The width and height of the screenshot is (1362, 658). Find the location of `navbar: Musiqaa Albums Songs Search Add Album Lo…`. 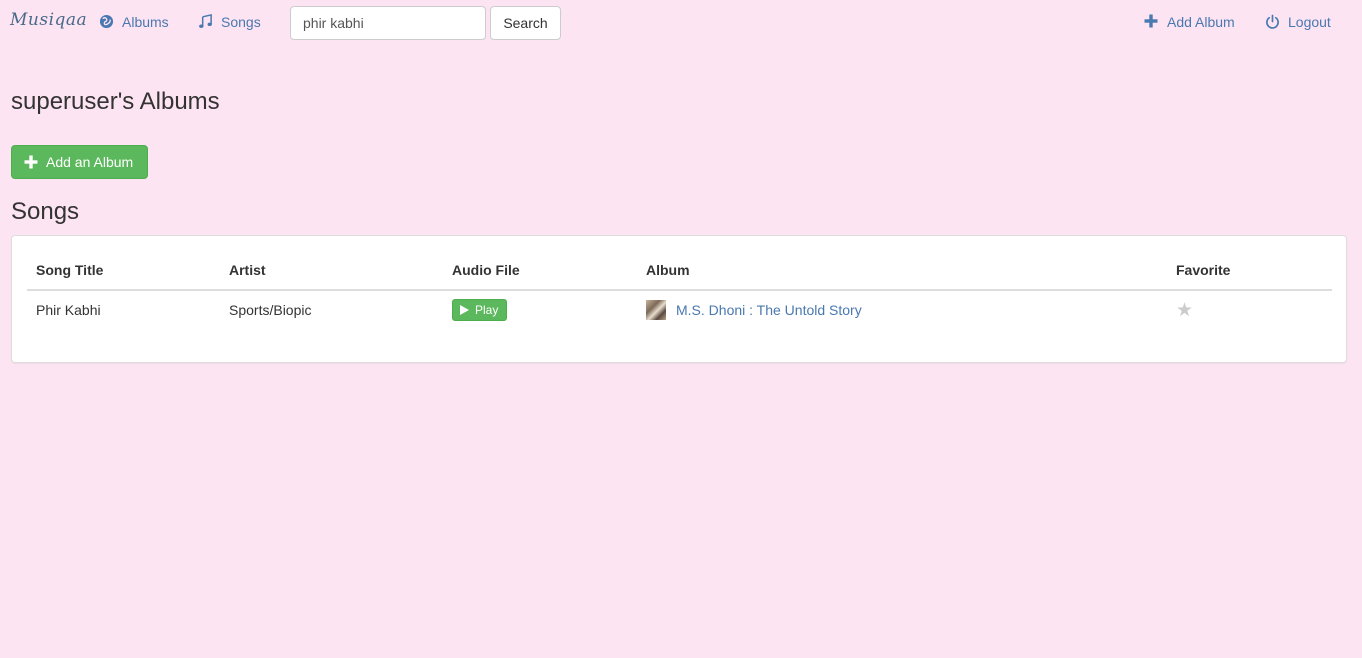

navbar: Musiqaa Albums Songs Search Add Album Lo… is located at coordinates (681, 23).